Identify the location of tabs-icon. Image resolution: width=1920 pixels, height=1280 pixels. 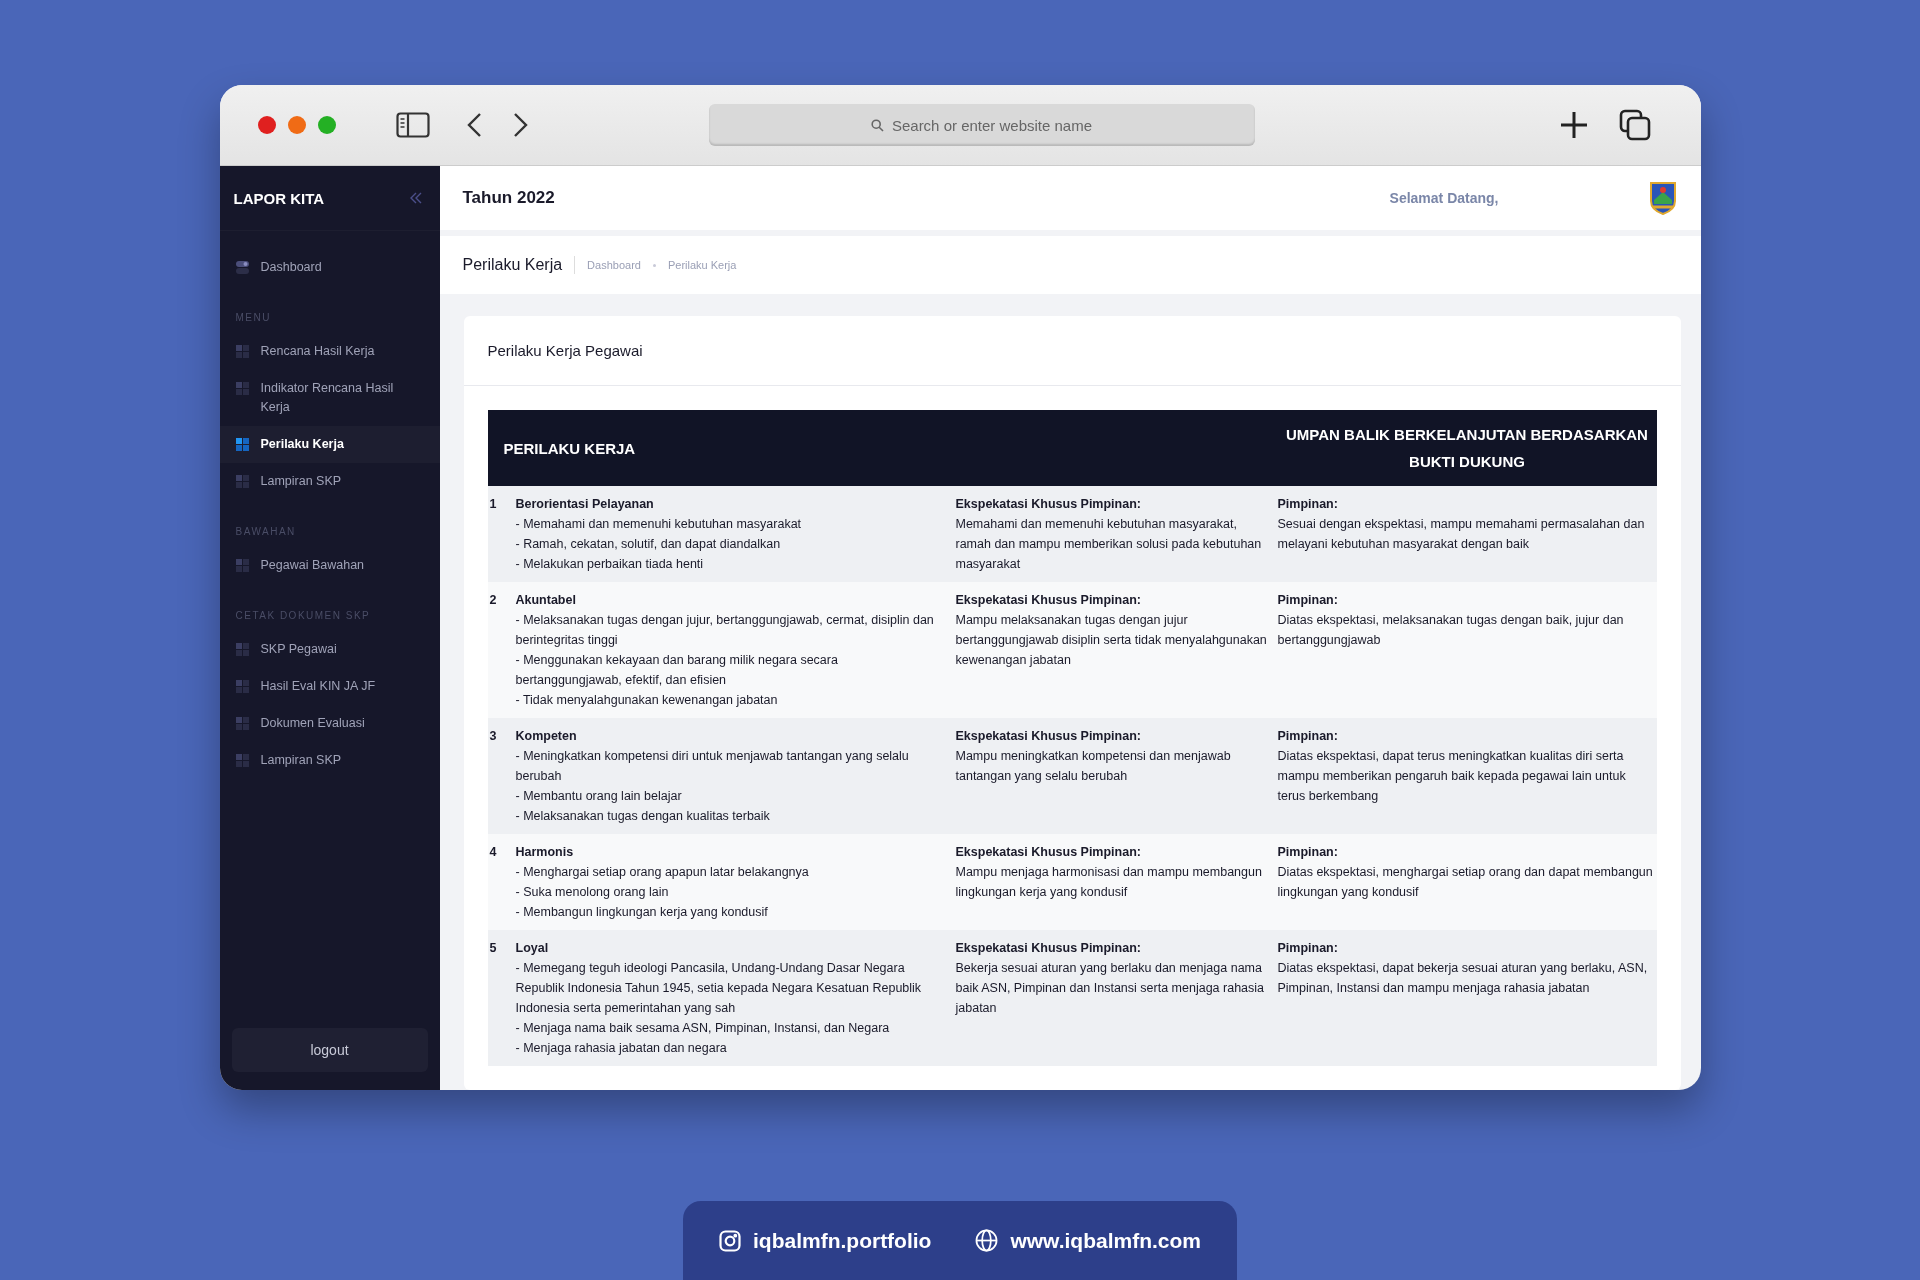
(1634, 125).